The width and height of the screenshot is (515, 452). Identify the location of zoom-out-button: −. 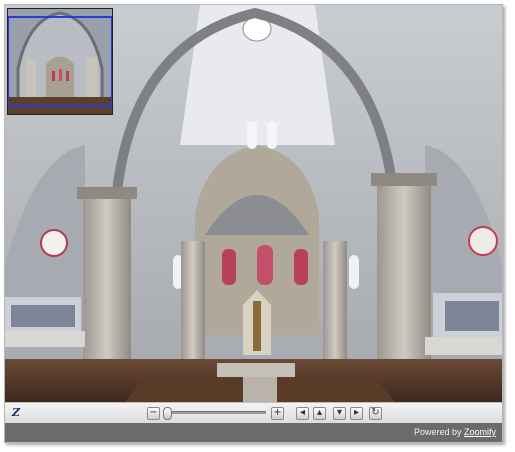
(153, 413).